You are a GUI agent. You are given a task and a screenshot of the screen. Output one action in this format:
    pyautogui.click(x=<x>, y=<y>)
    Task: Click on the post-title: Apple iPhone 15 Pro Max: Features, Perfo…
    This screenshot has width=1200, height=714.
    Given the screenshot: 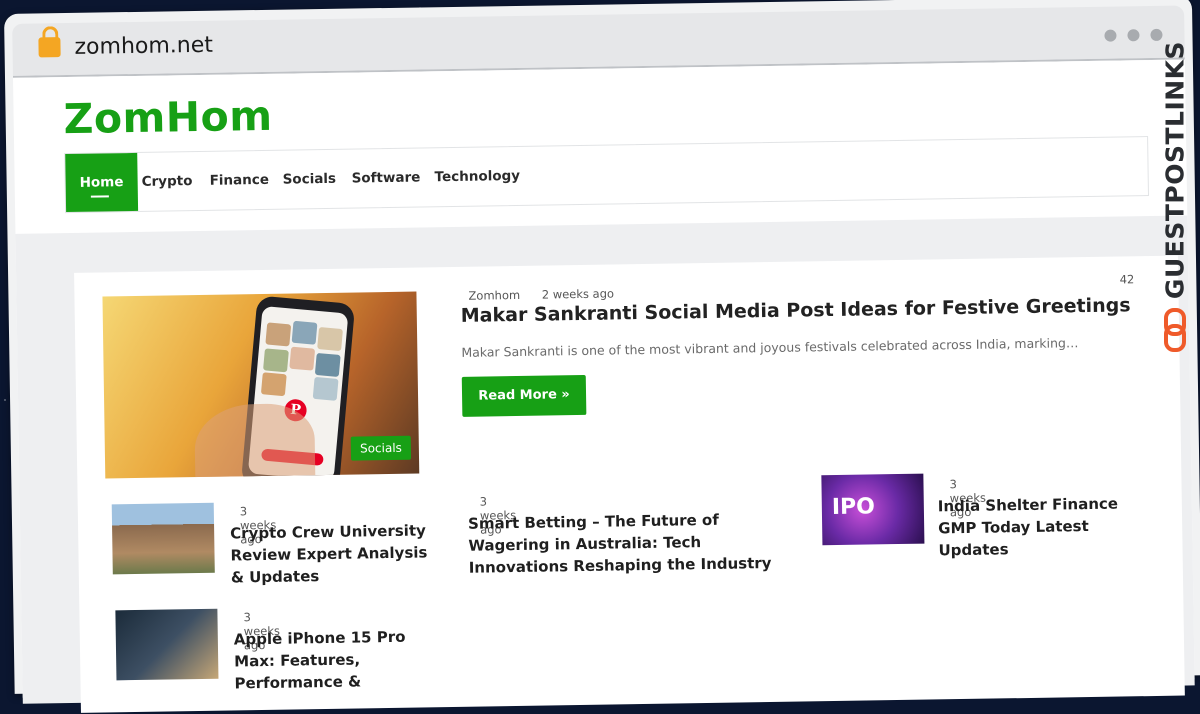 What is the action you would take?
    pyautogui.click(x=334, y=659)
    